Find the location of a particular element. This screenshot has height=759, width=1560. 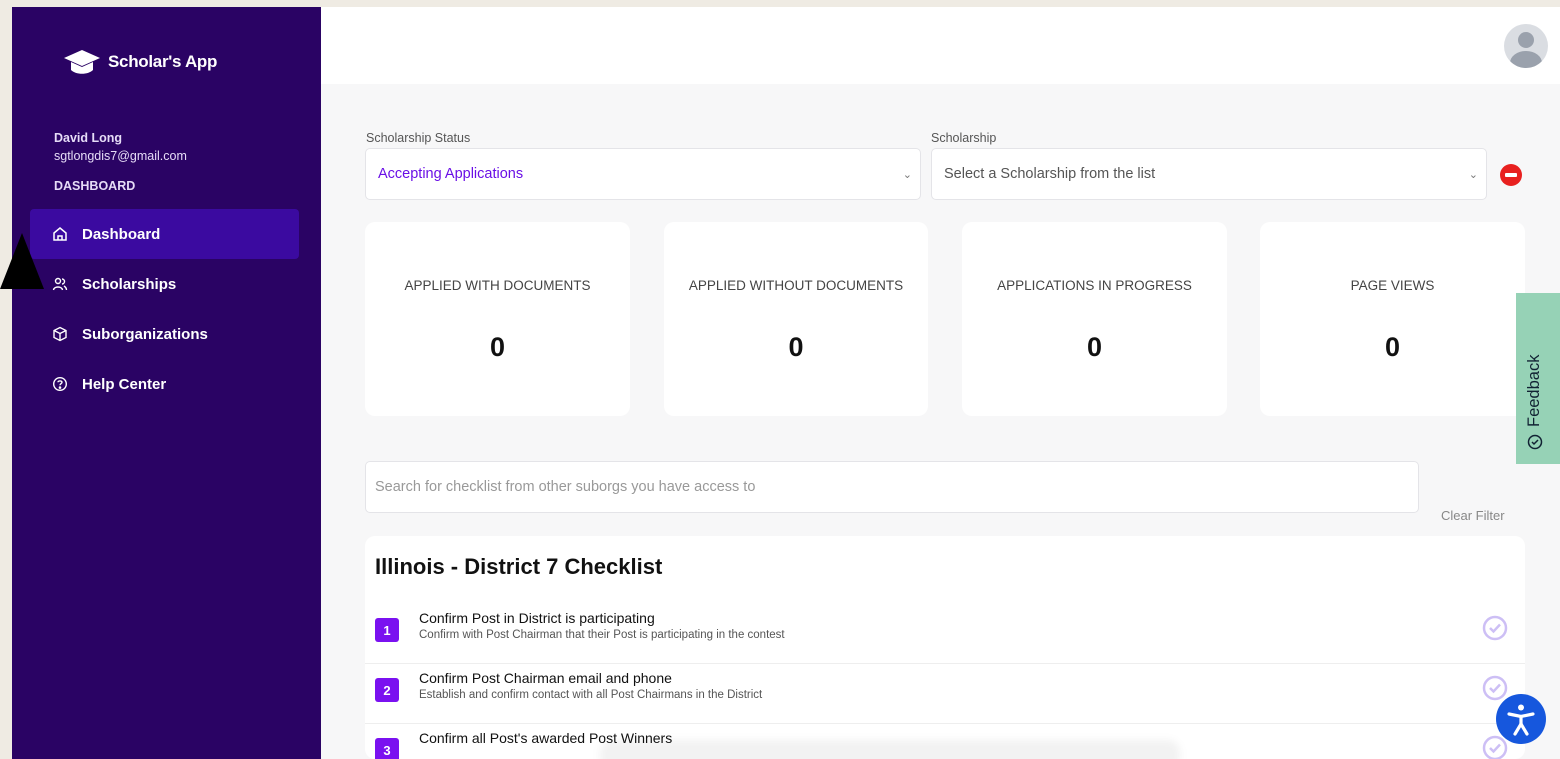

question-circle-icon is located at coordinates (60, 384).